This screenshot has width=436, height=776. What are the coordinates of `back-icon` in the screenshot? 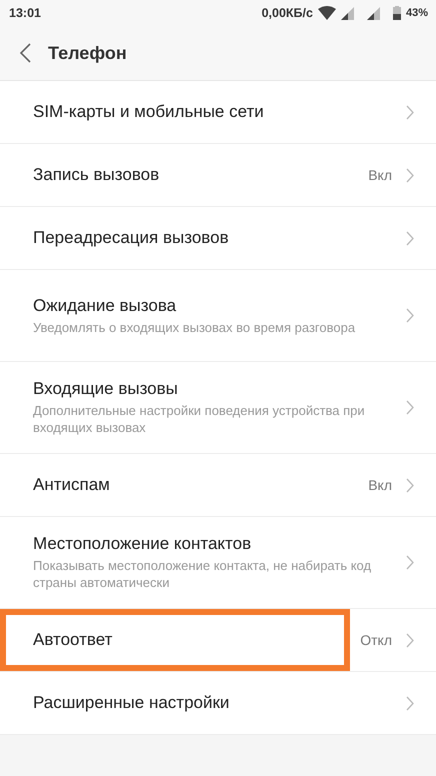 It's located at (25, 53).